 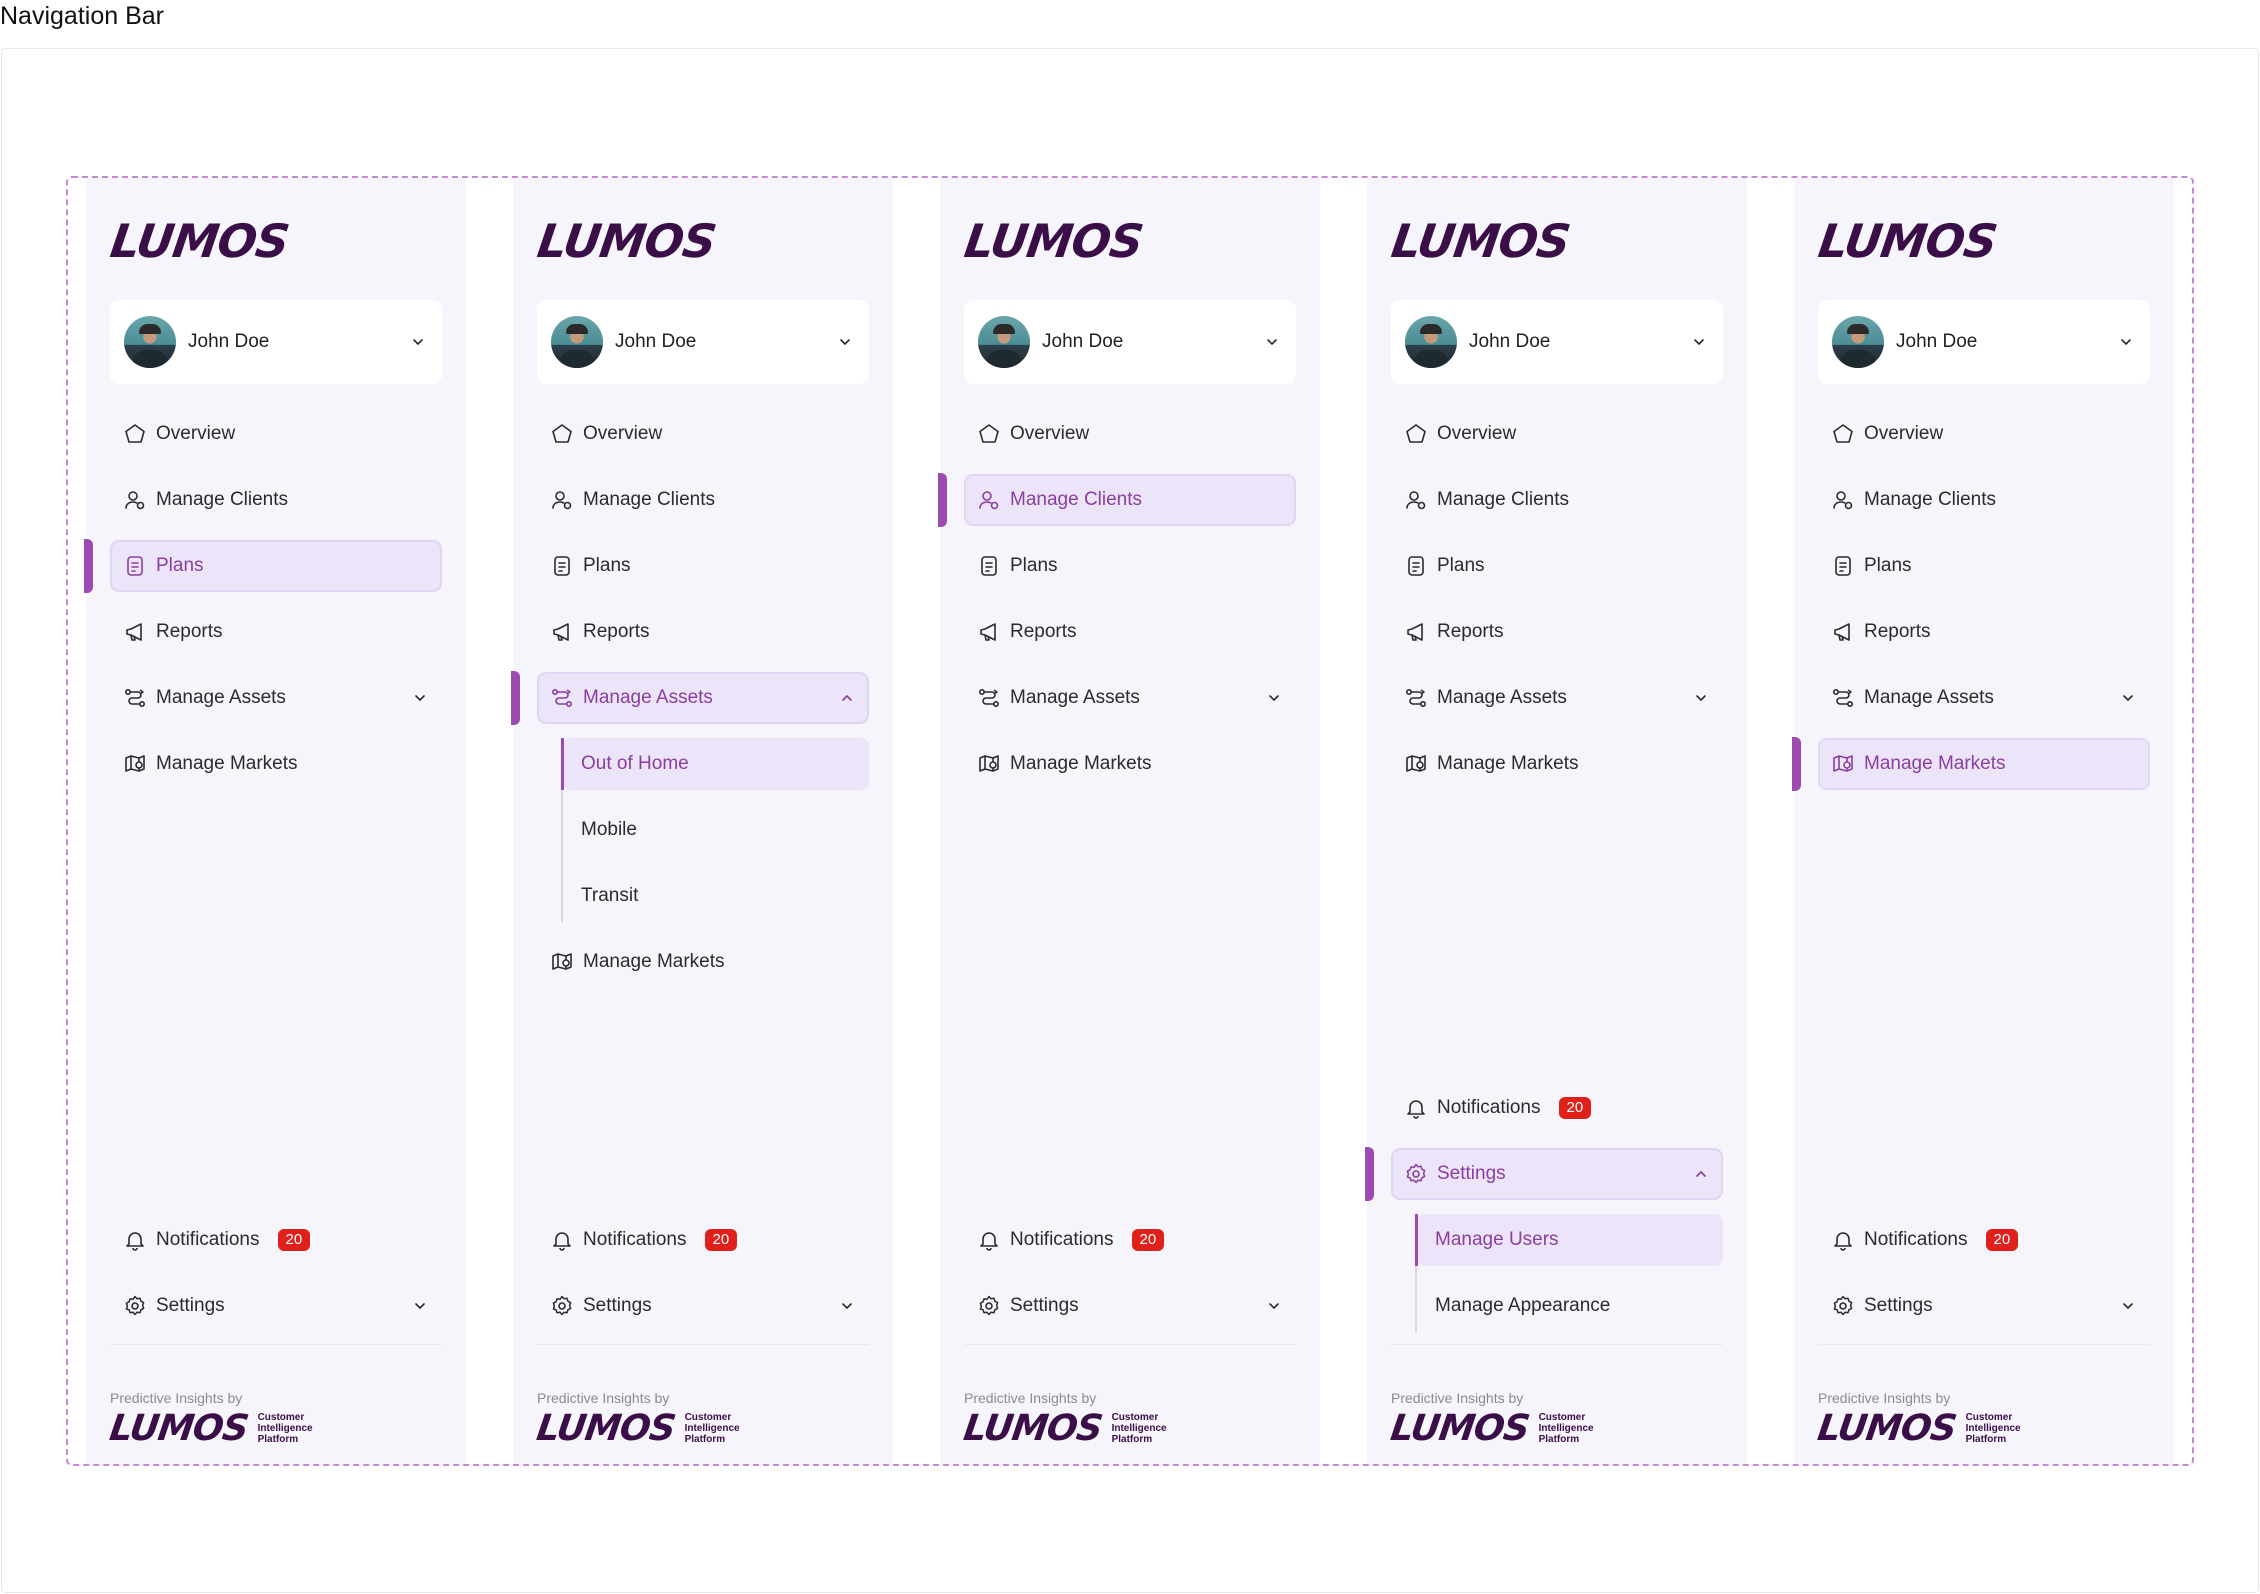 I want to click on submenu-item: Mobile, so click(x=716, y=830).